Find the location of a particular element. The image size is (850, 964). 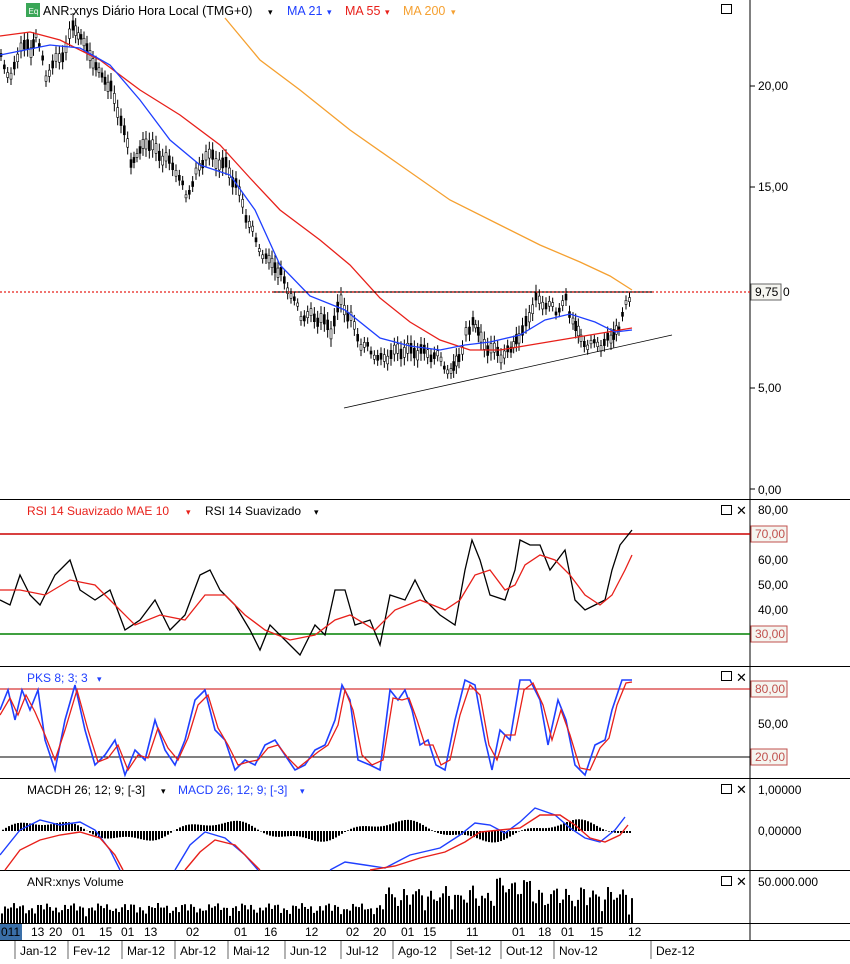

macd-label: MACD 26; 12; 9; [-3] is located at coordinates (232, 790).